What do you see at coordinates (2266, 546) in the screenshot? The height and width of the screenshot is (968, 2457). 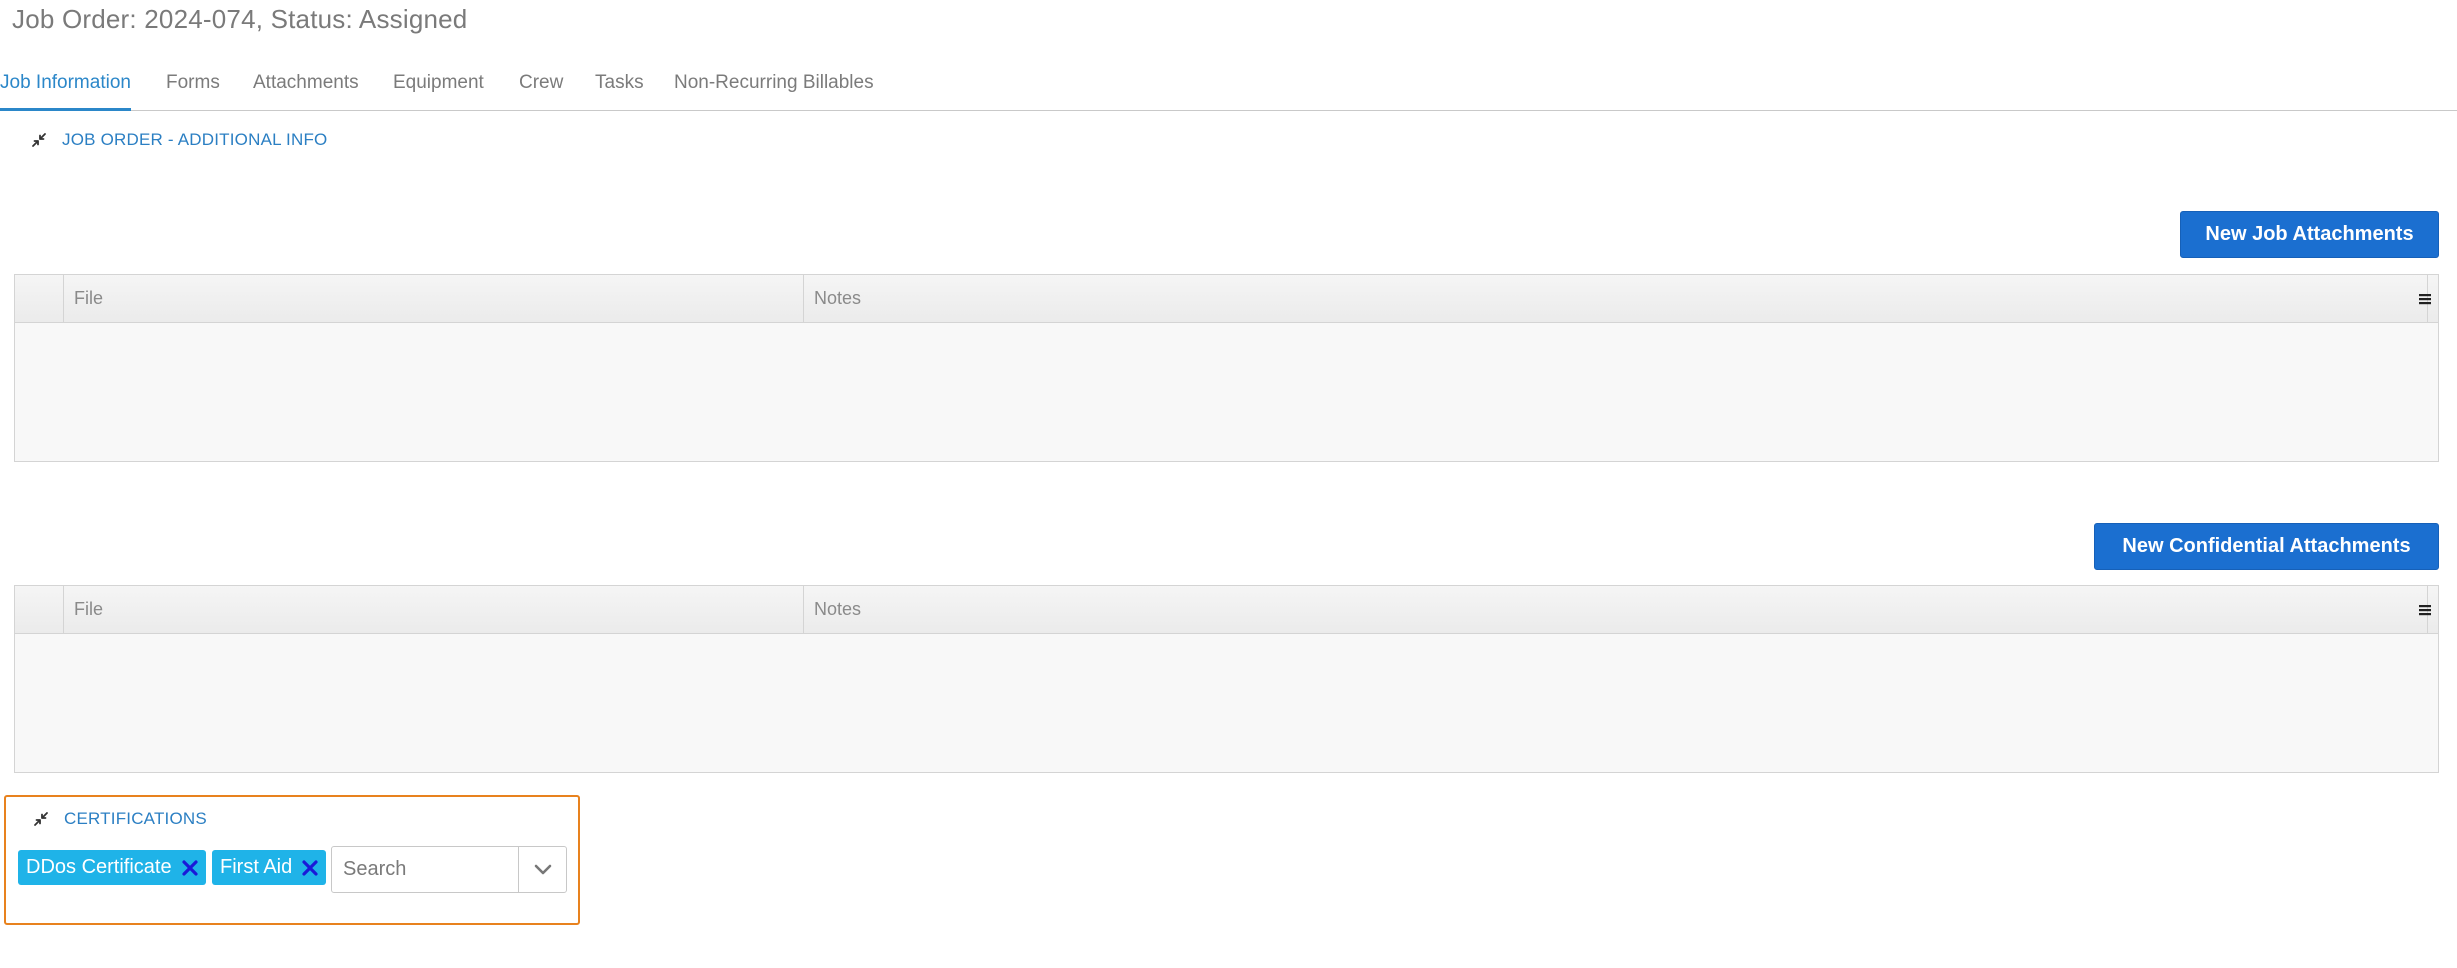 I see `new-confidential-attachments-button: New Confidential Attachments` at bounding box center [2266, 546].